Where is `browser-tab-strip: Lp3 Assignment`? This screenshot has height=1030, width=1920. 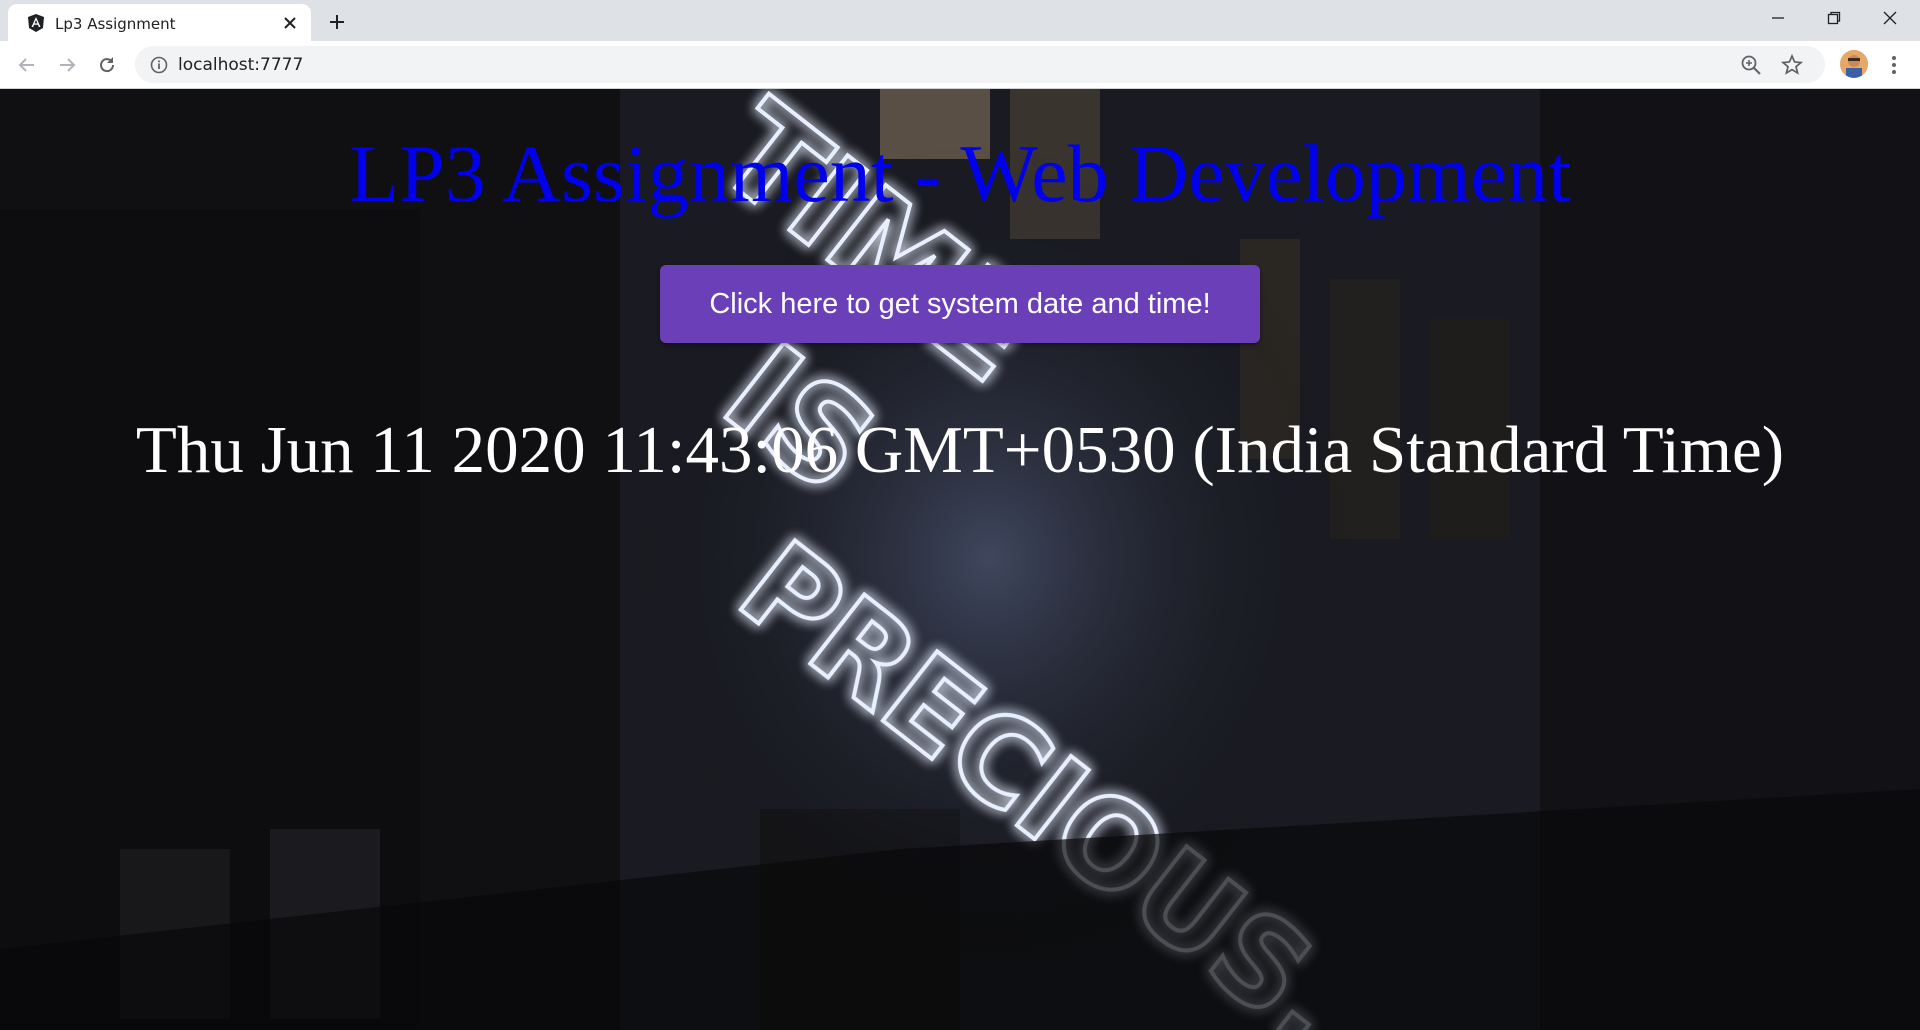 browser-tab-strip: Lp3 Assignment is located at coordinates (960, 20).